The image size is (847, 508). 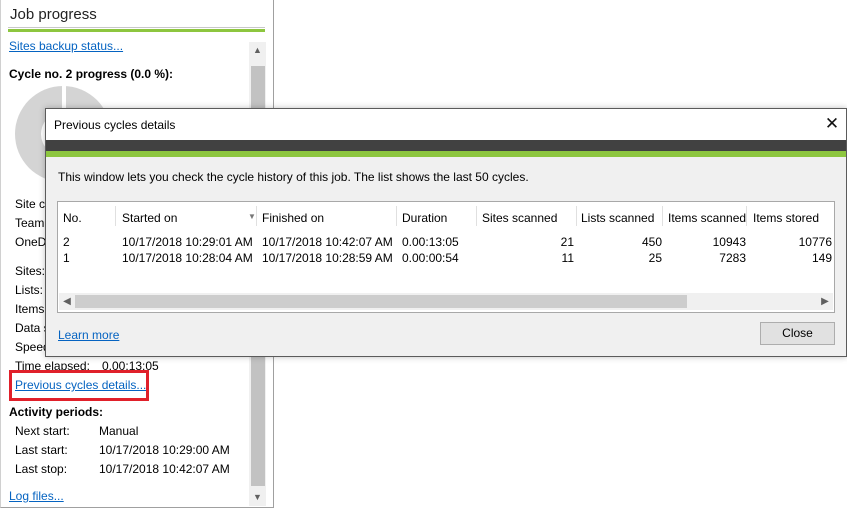 What do you see at coordinates (707, 218) in the screenshot?
I see `column-header-items-scanned: Items scanned` at bounding box center [707, 218].